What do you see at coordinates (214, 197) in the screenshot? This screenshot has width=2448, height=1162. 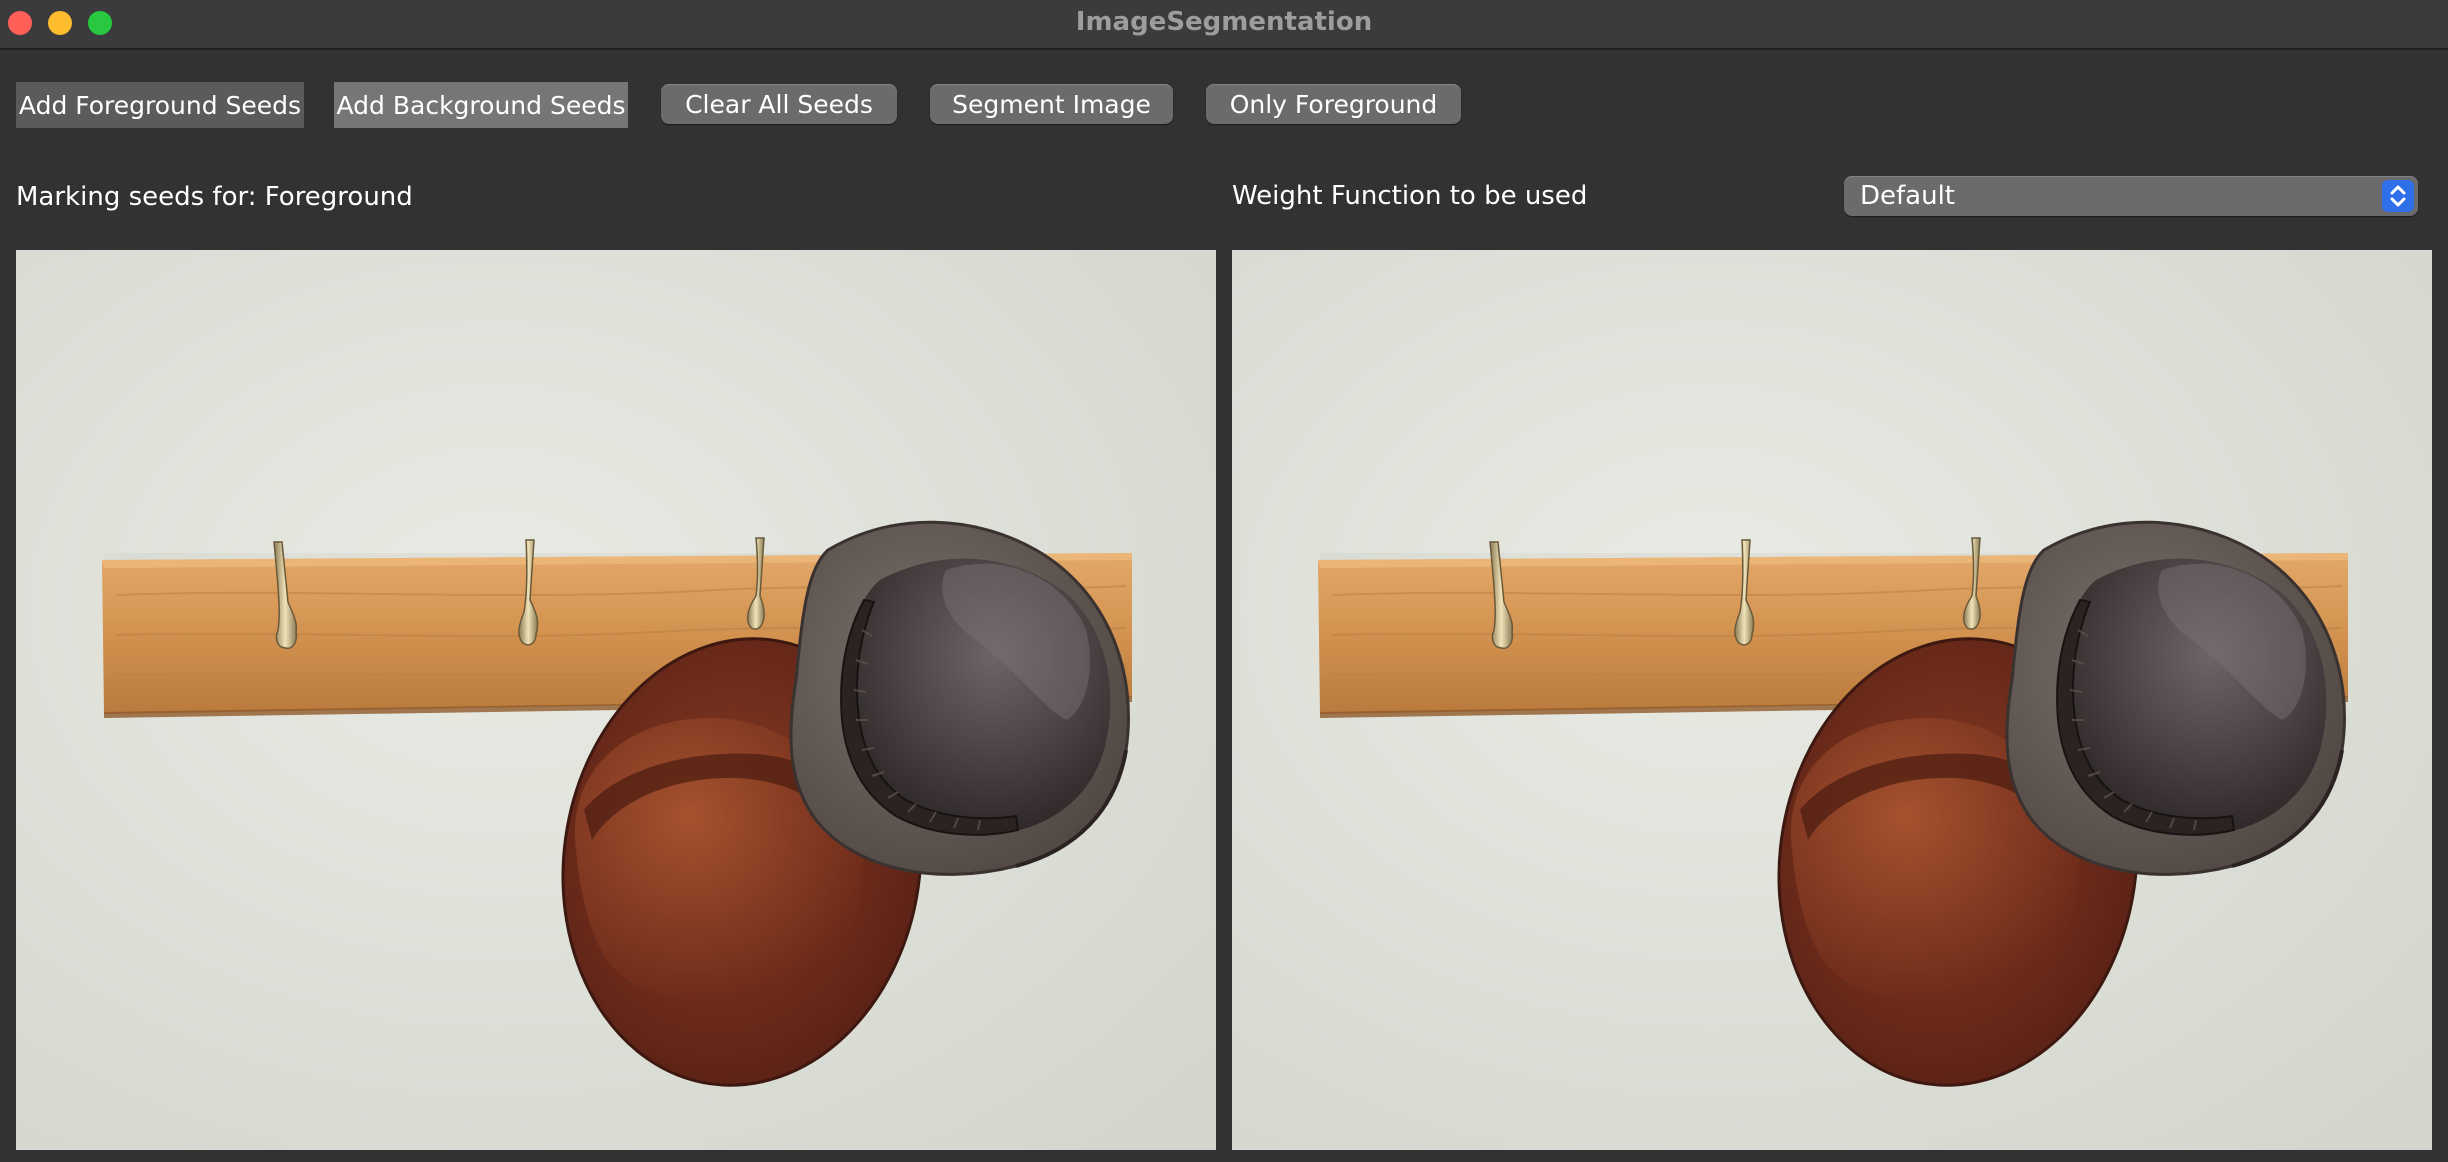 I see `seed-mode-label: Marking seeds for: Foreground` at bounding box center [214, 197].